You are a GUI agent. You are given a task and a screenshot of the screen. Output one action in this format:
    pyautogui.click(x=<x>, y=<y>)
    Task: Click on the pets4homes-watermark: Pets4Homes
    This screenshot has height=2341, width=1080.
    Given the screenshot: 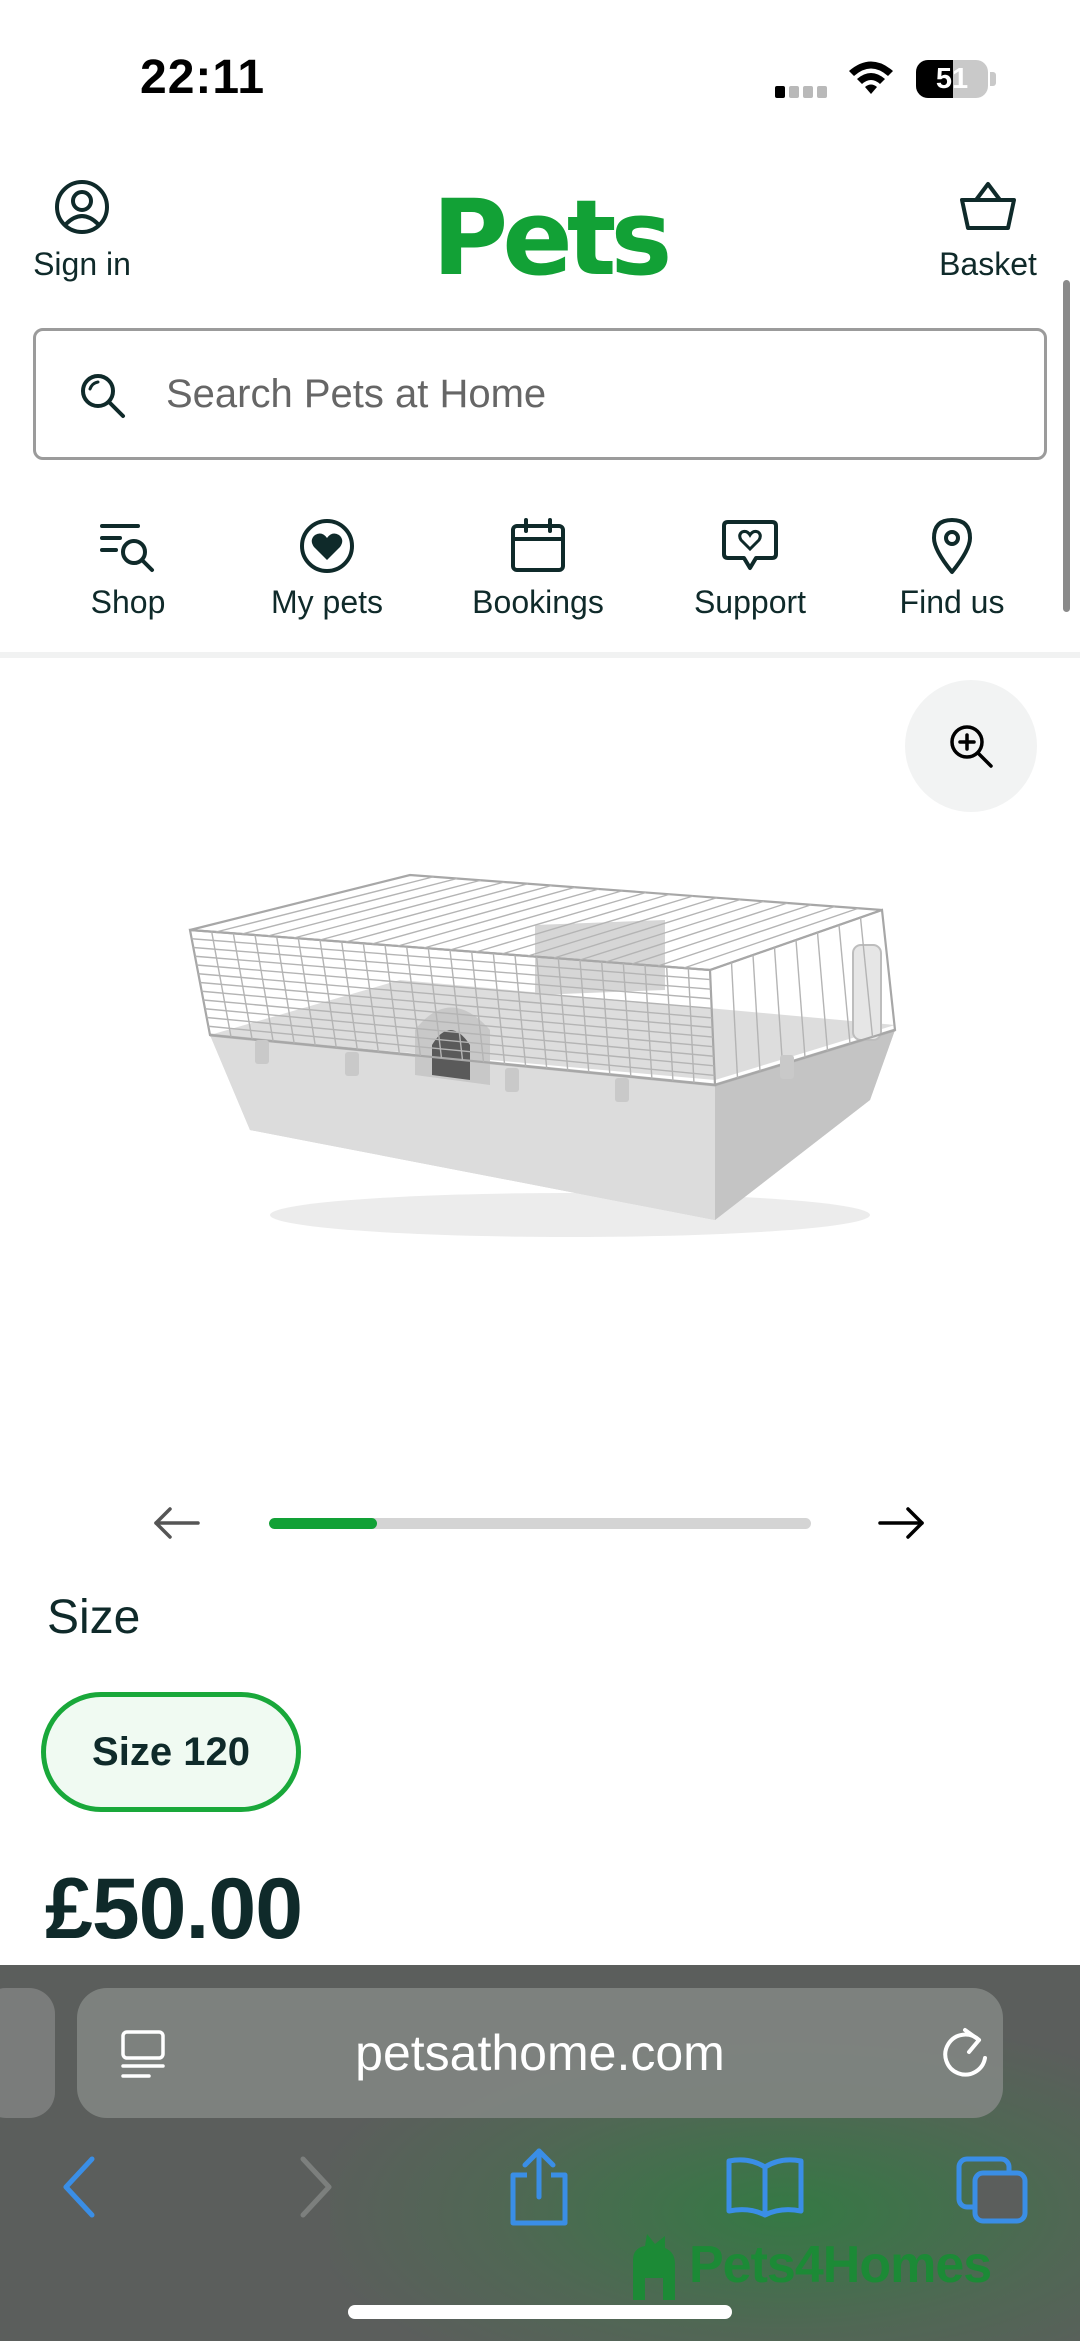 What is the action you would take?
    pyautogui.click(x=808, y=2265)
    